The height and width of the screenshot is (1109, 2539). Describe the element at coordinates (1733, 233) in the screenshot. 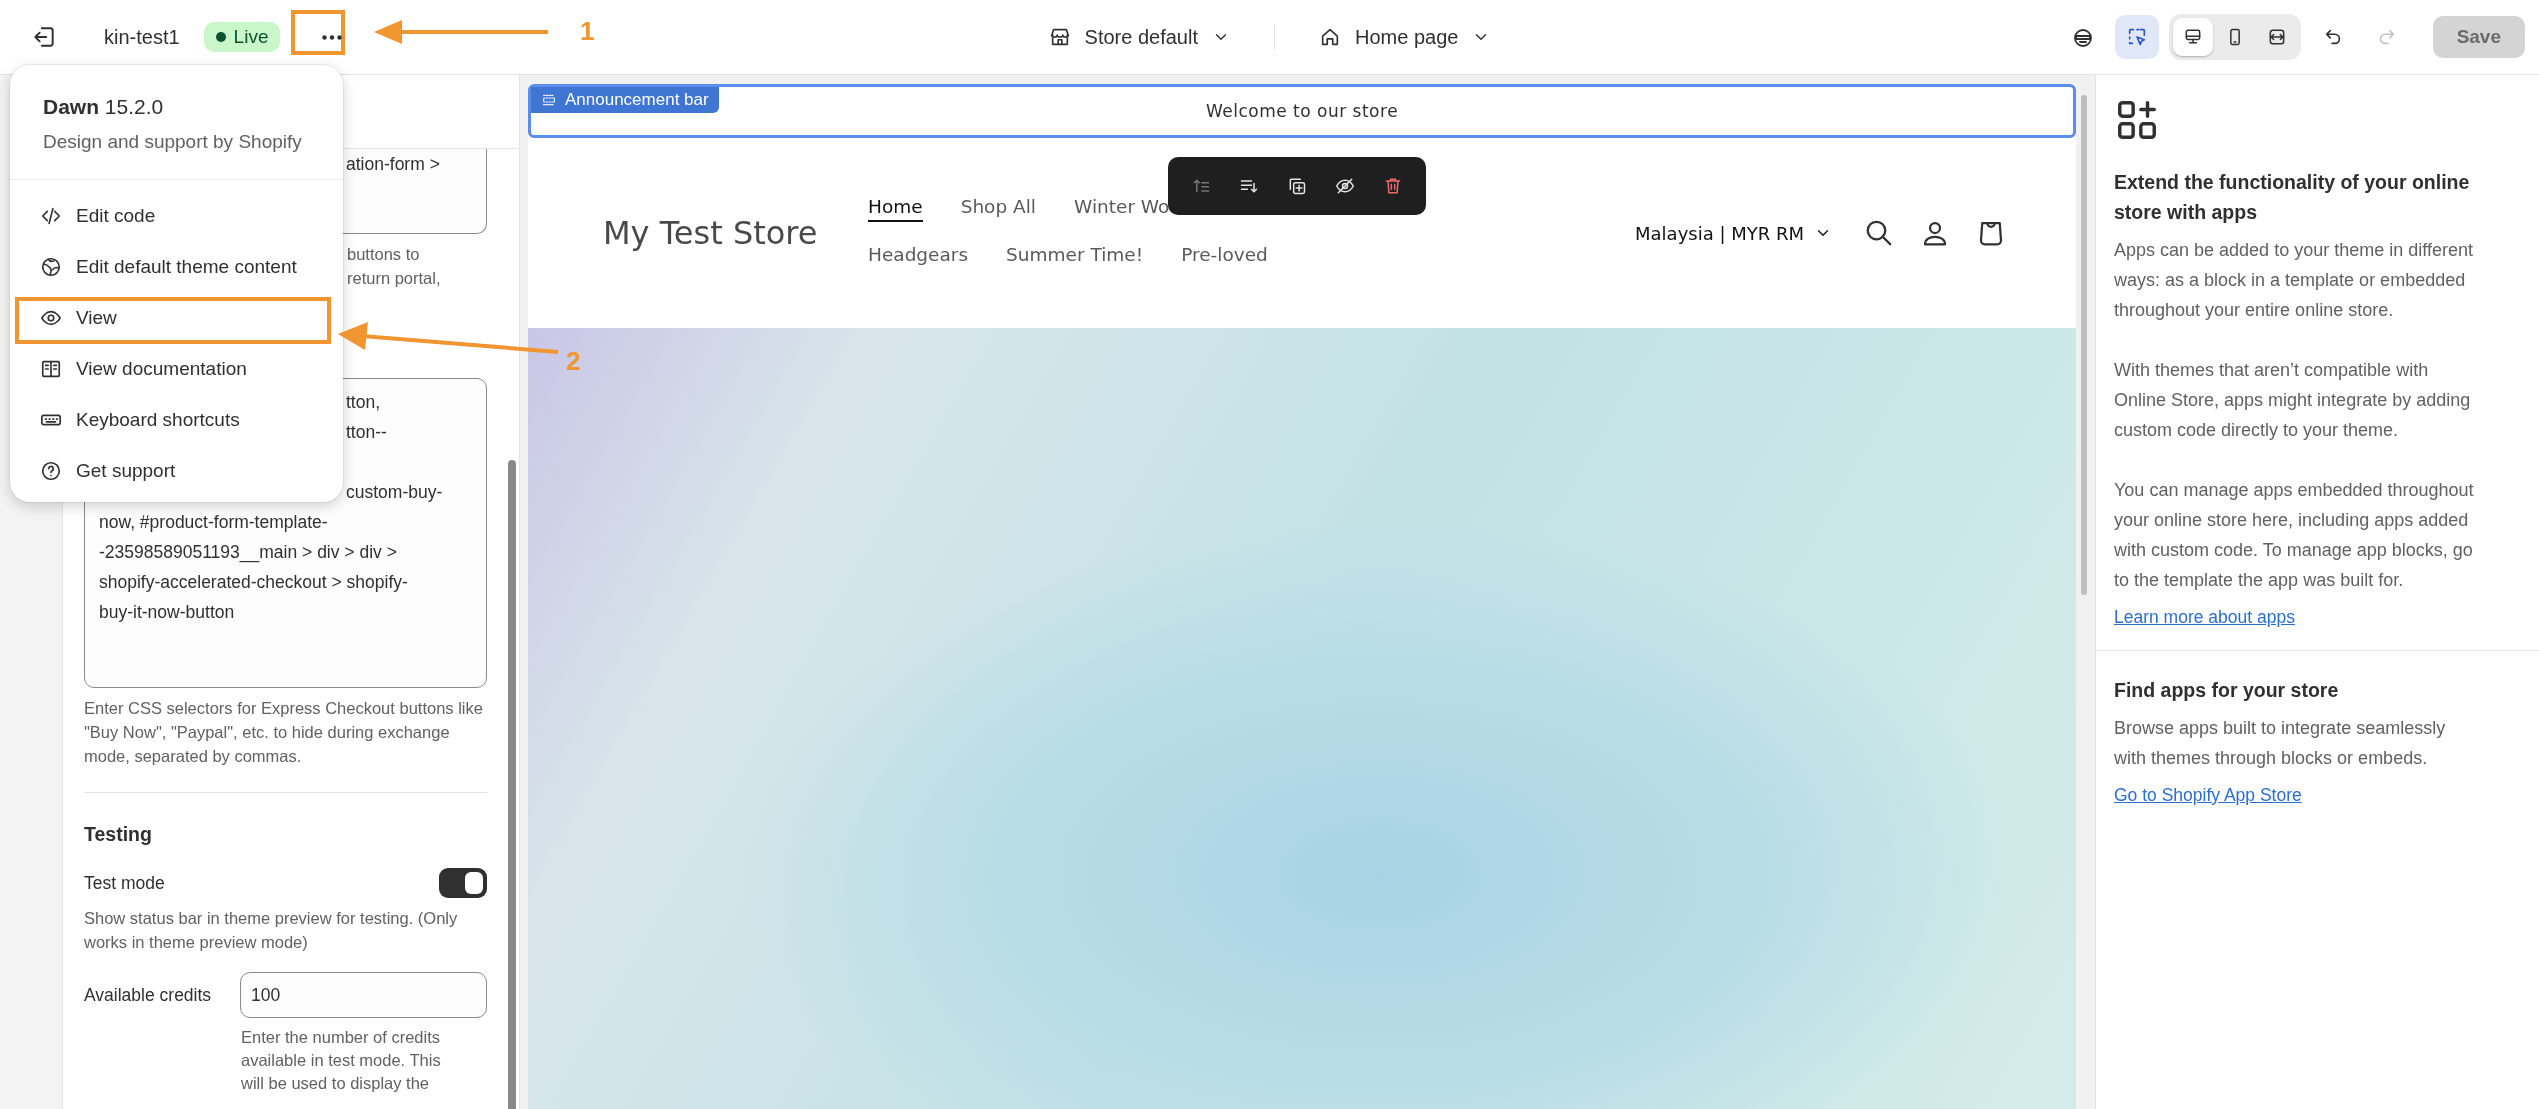

I see `country-selector: Malaysia | MYR RM` at that location.